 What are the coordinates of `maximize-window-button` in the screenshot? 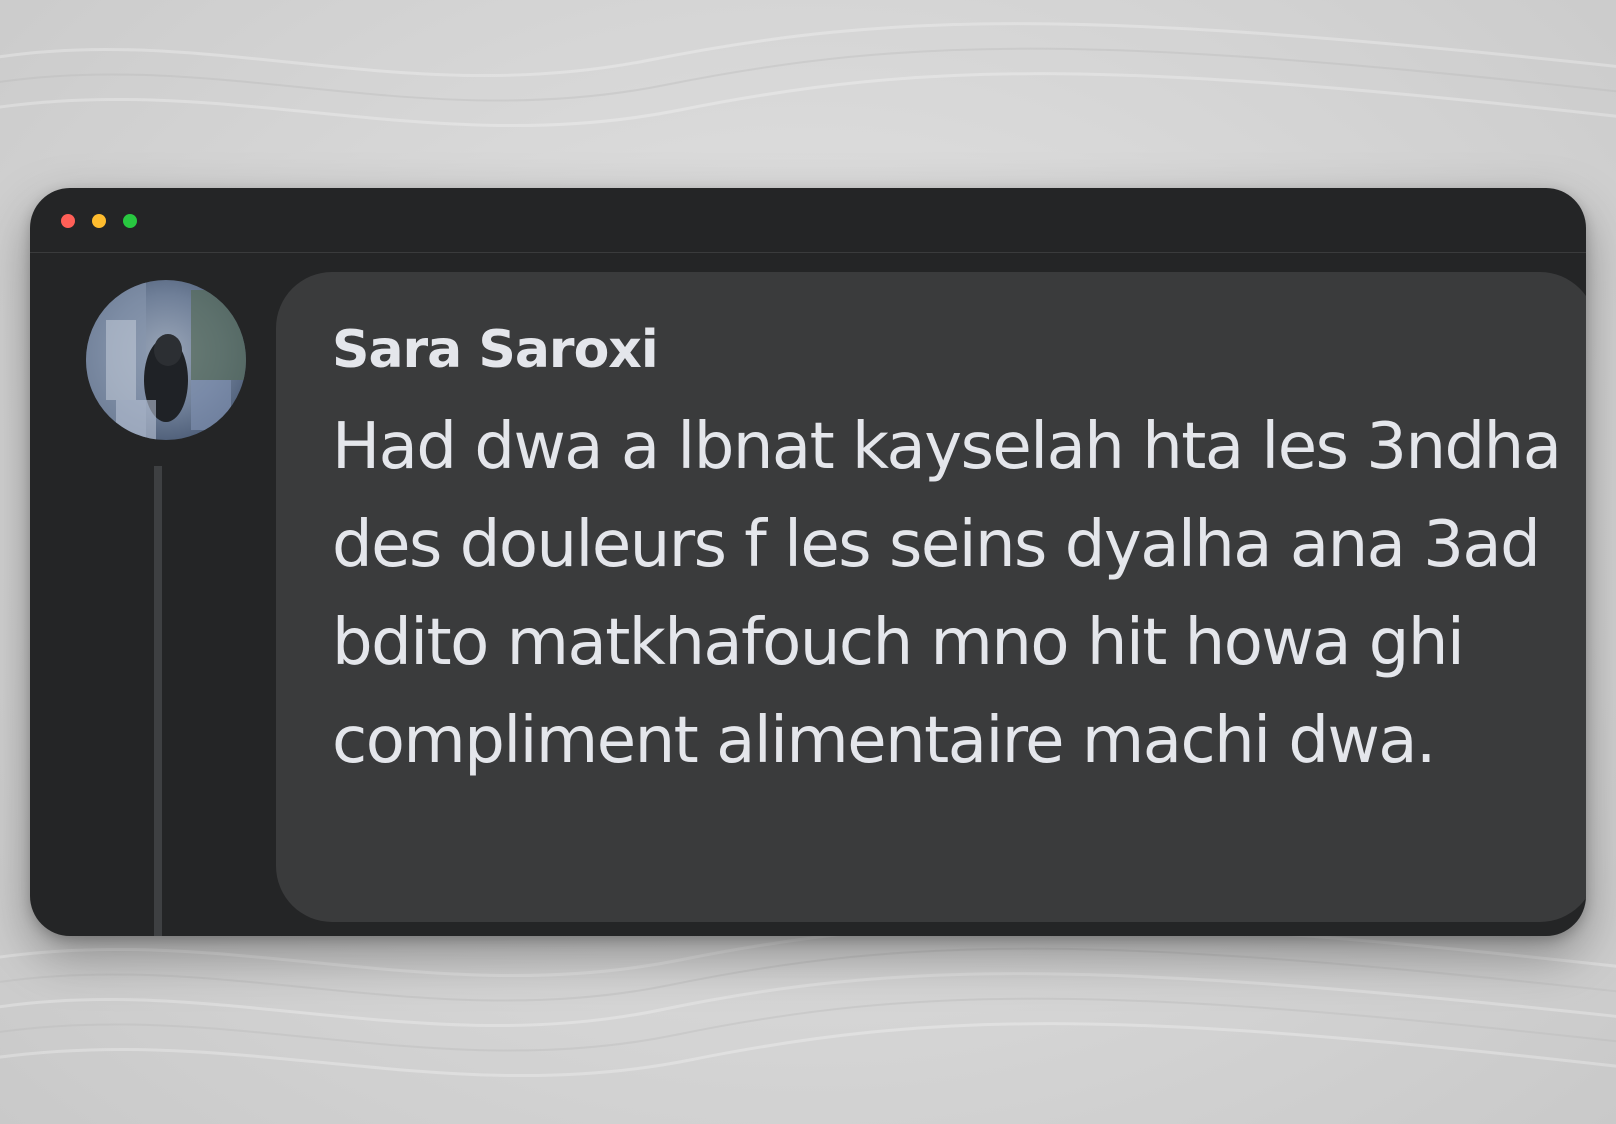 It's located at (130, 221).